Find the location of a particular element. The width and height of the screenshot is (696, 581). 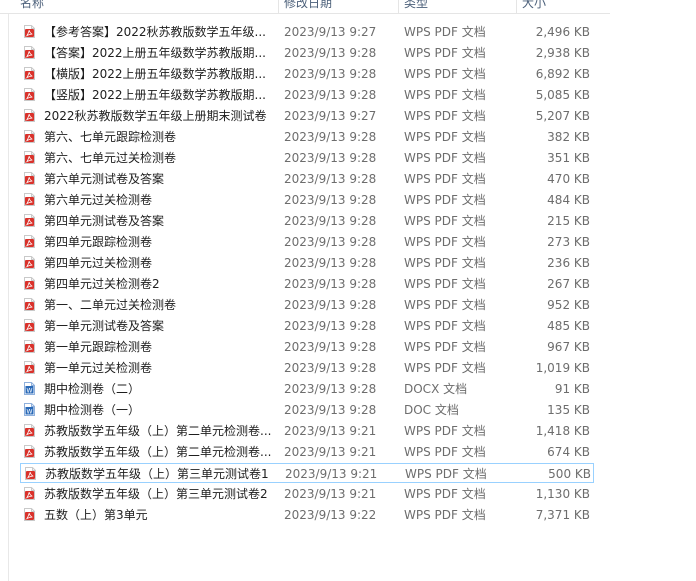

file-name: 第四单元测试卷及答案 is located at coordinates (104, 221).